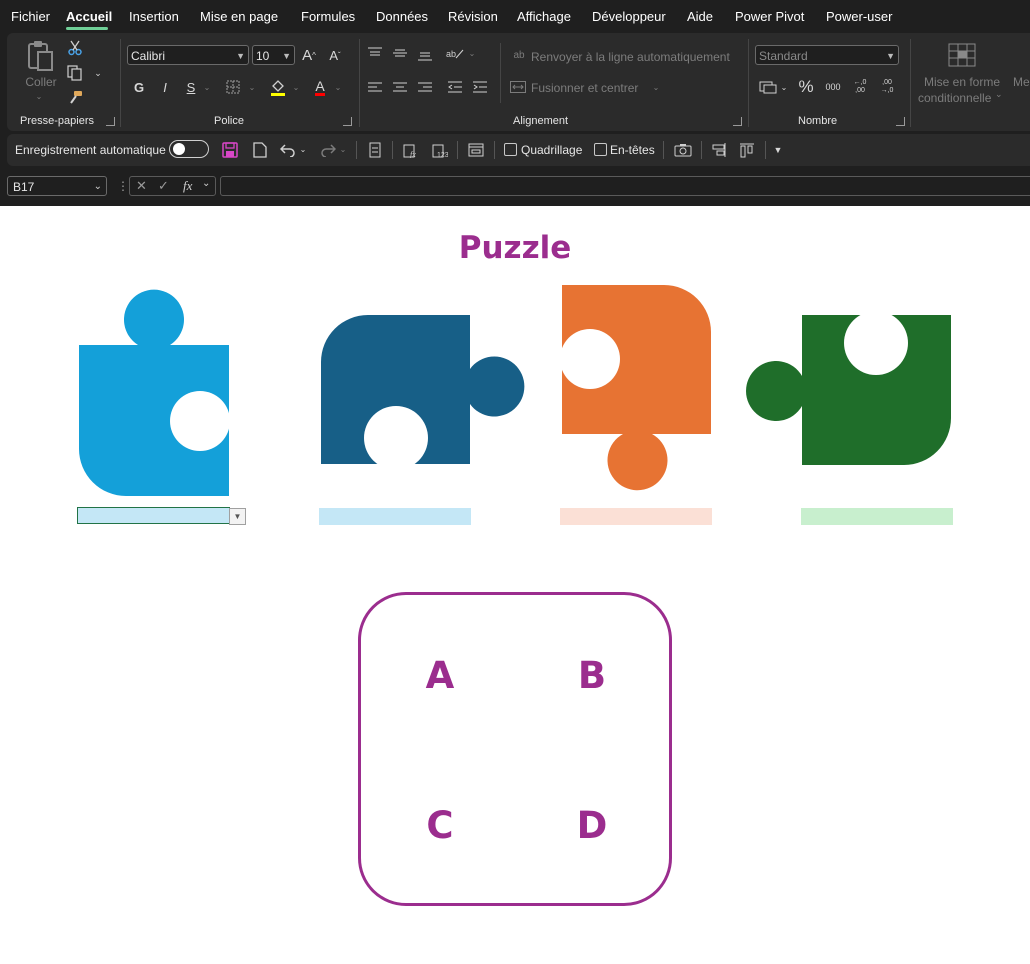 The width and height of the screenshot is (1030, 964). Describe the element at coordinates (962, 82) in the screenshot. I see `conditional-formatting-label: Mise en forme` at that location.